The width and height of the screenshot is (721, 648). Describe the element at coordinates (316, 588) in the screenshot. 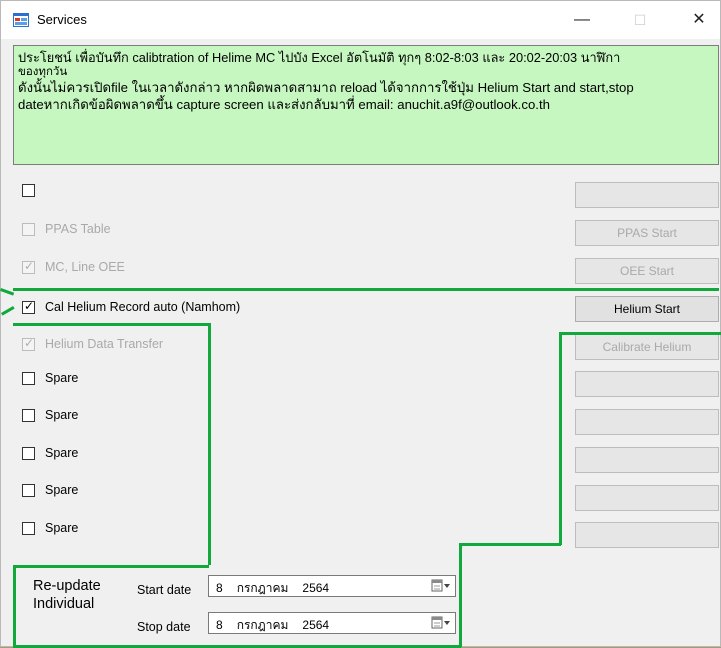

I see `start-date-year: 2564` at that location.